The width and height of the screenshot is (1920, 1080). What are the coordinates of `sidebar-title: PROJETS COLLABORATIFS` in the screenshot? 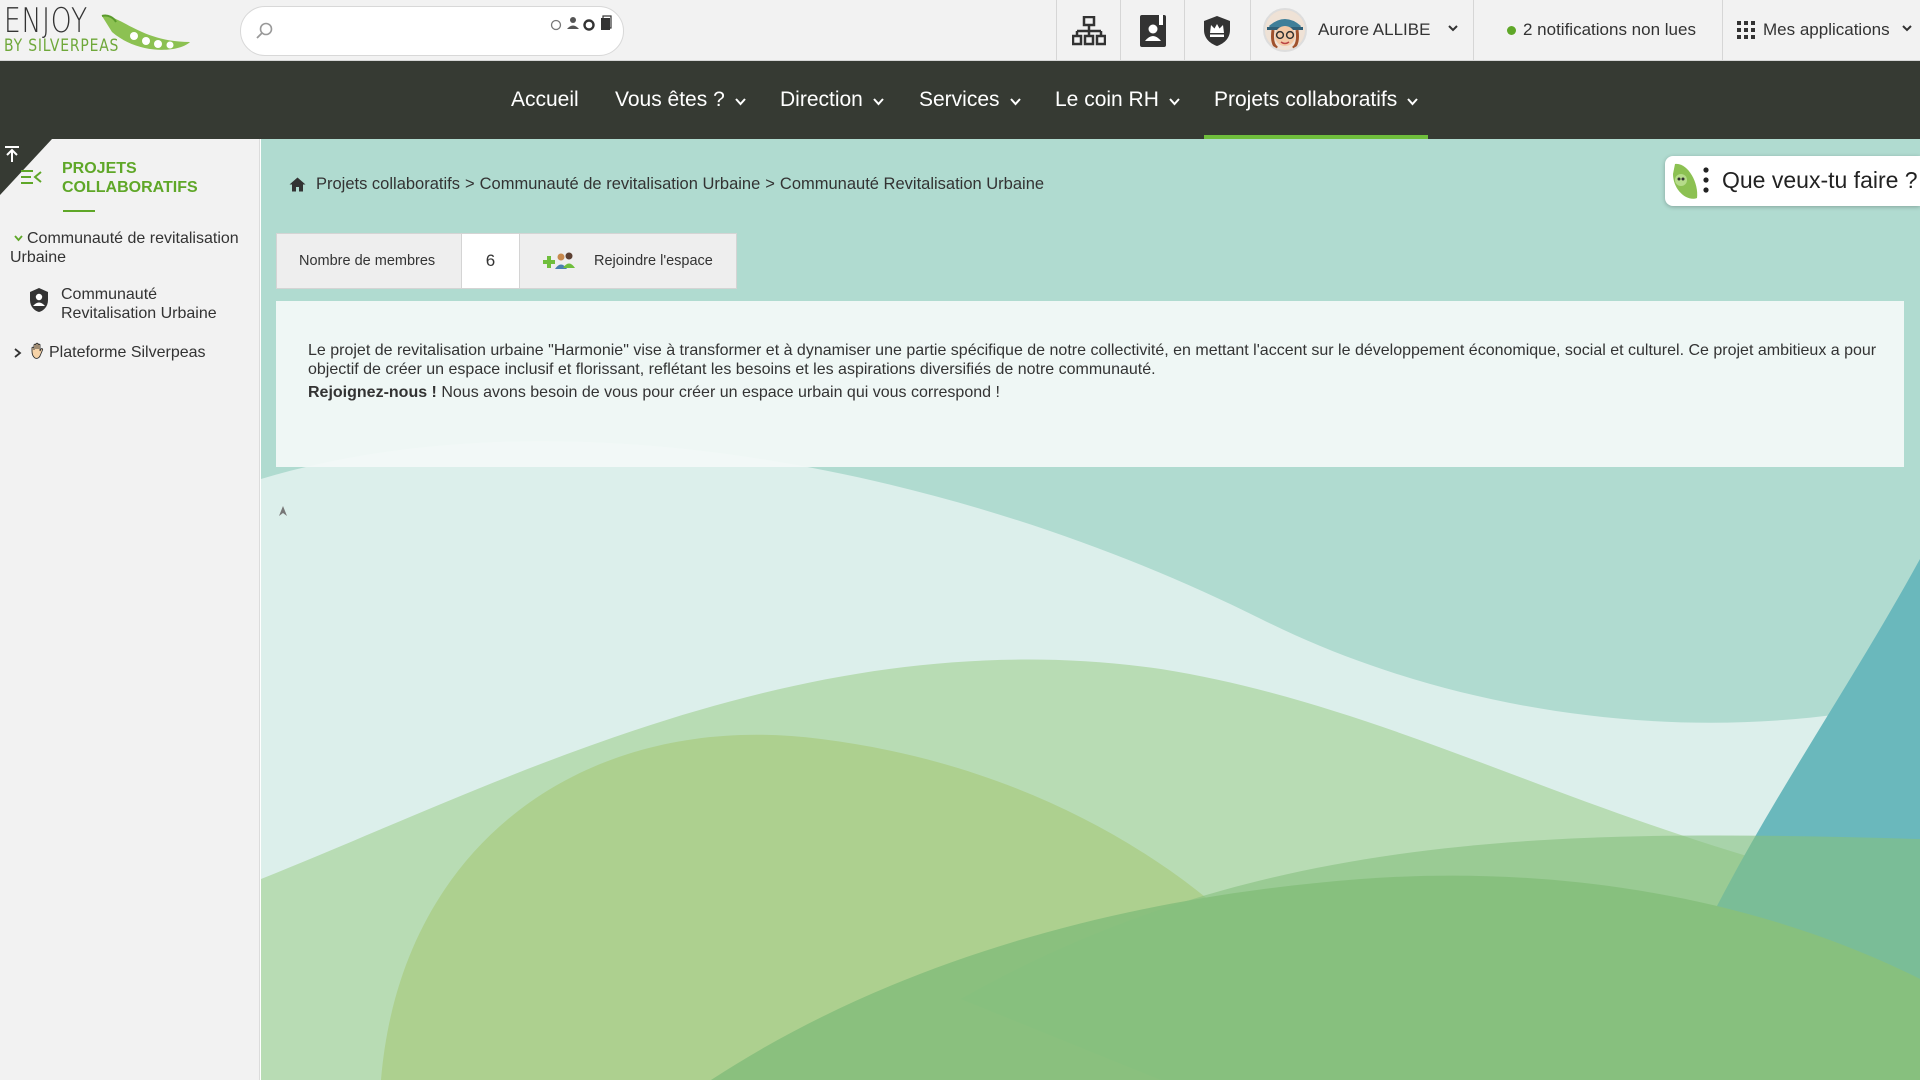 It's located at (130, 178).